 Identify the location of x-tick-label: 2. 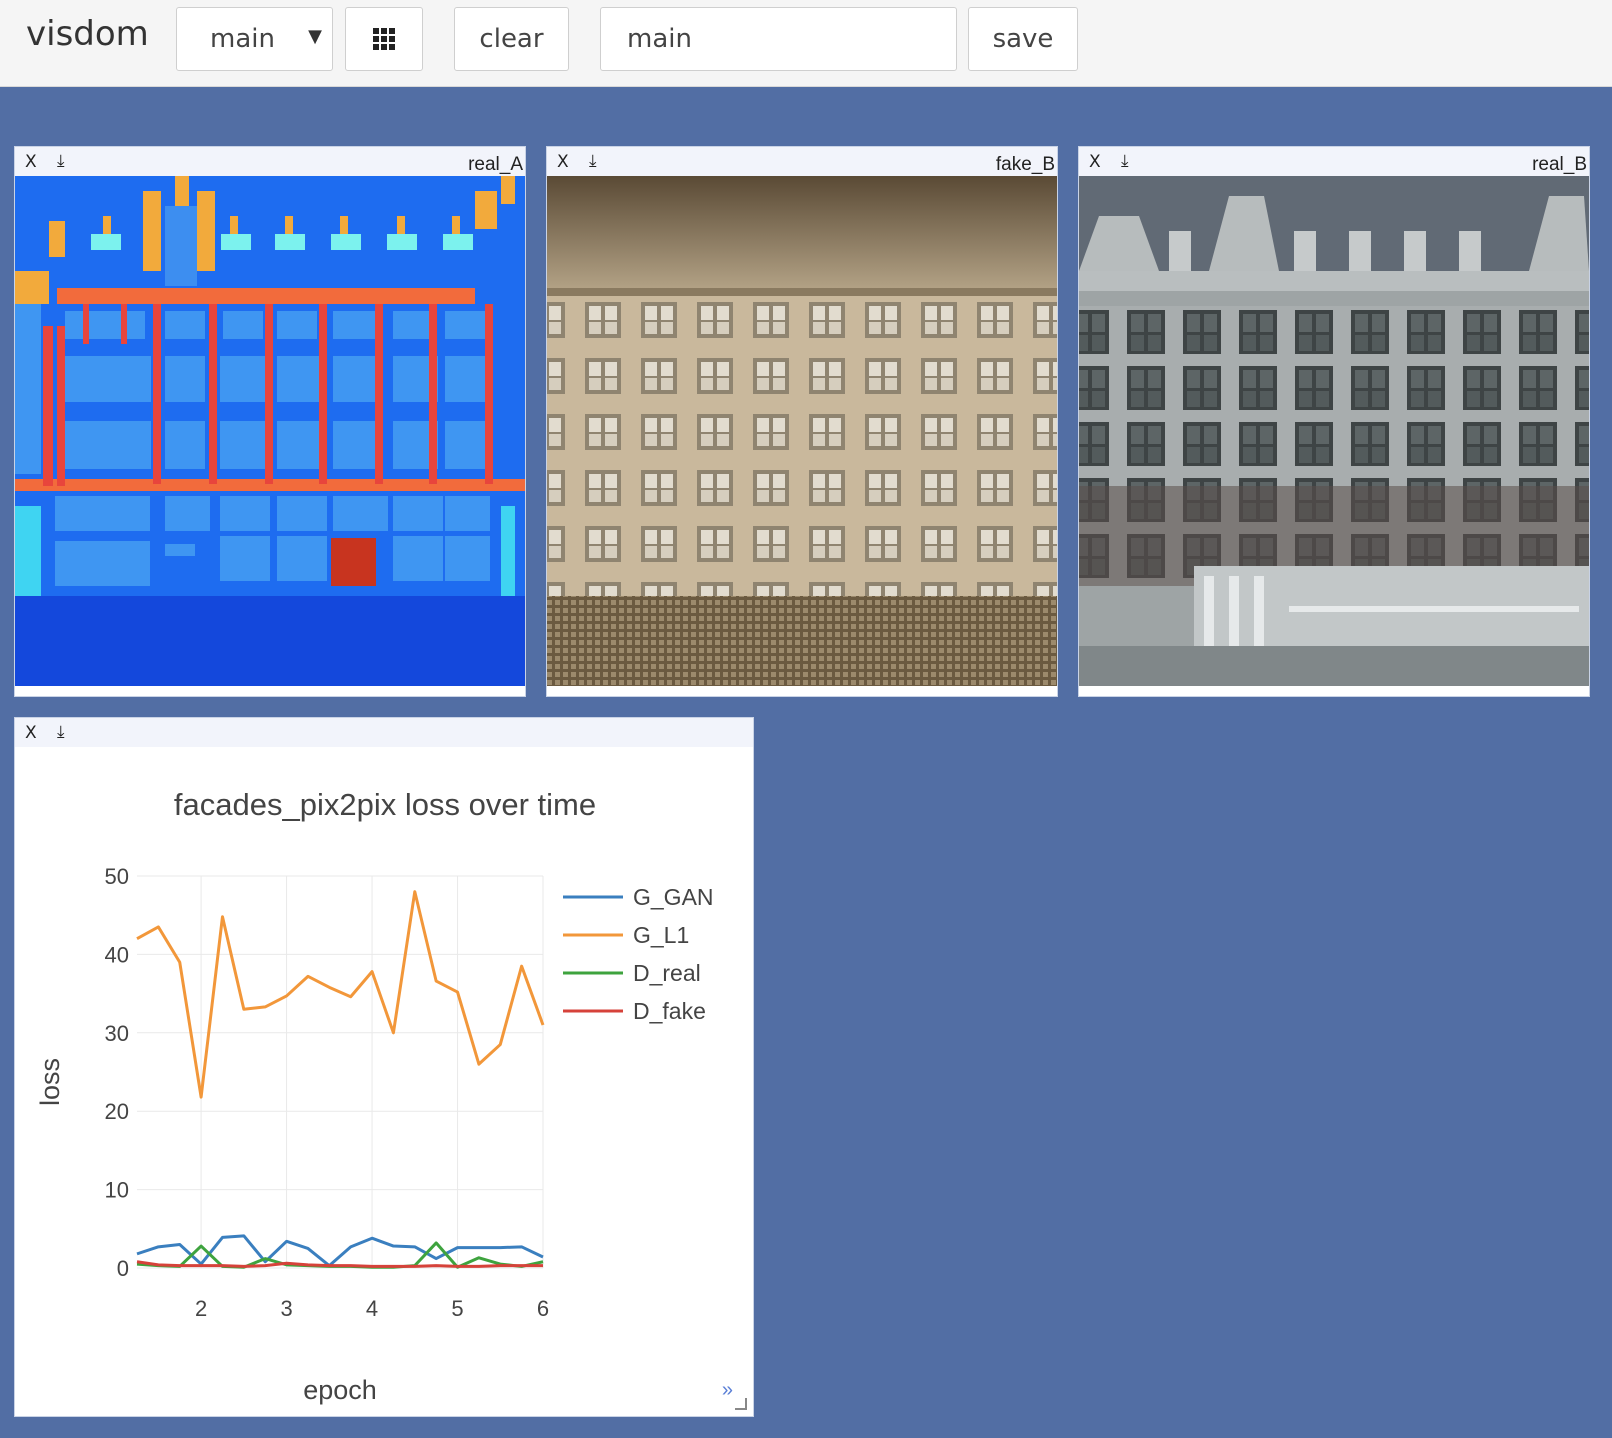
(201, 1308).